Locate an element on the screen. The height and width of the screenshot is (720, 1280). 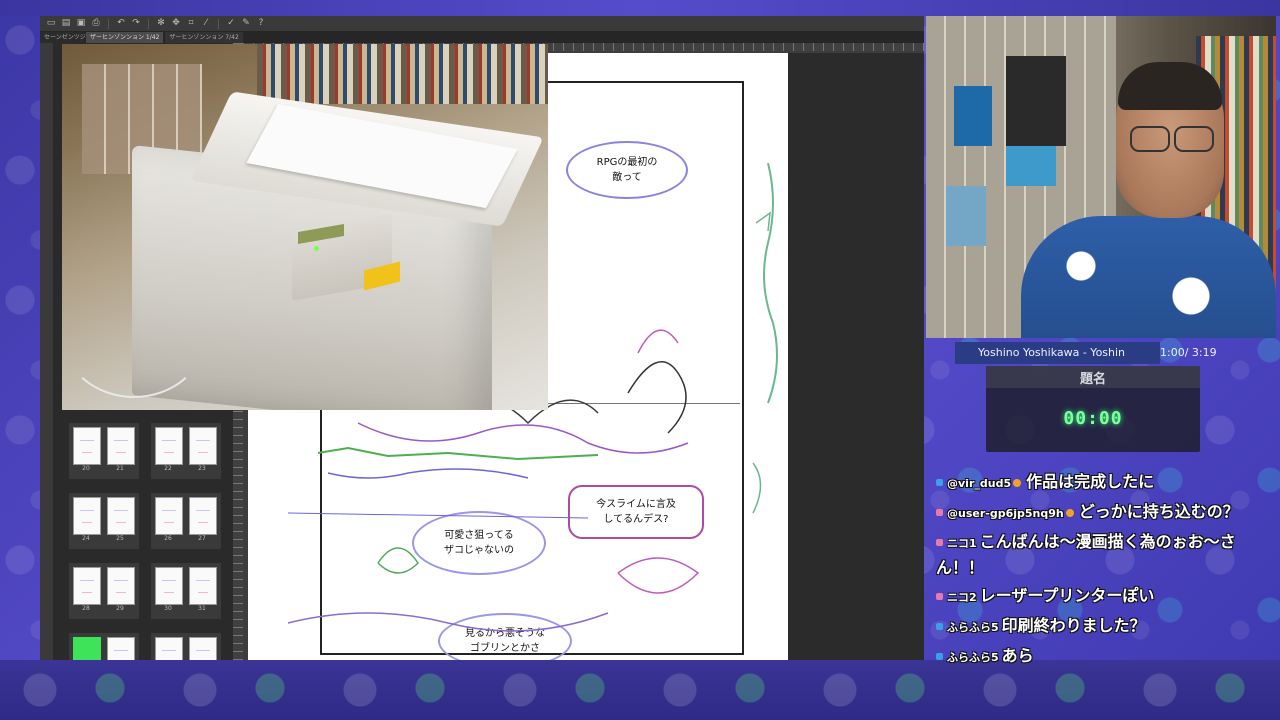
page-spread: 28 29 is located at coordinates (104, 591).